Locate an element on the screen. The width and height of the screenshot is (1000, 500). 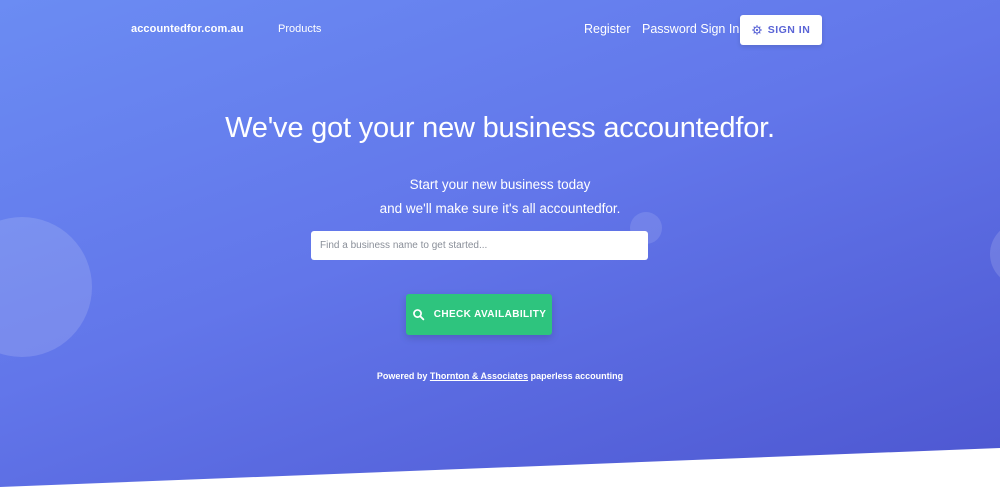
check-availability-button: CHECK AVAILABILITY is located at coordinates (479, 314).